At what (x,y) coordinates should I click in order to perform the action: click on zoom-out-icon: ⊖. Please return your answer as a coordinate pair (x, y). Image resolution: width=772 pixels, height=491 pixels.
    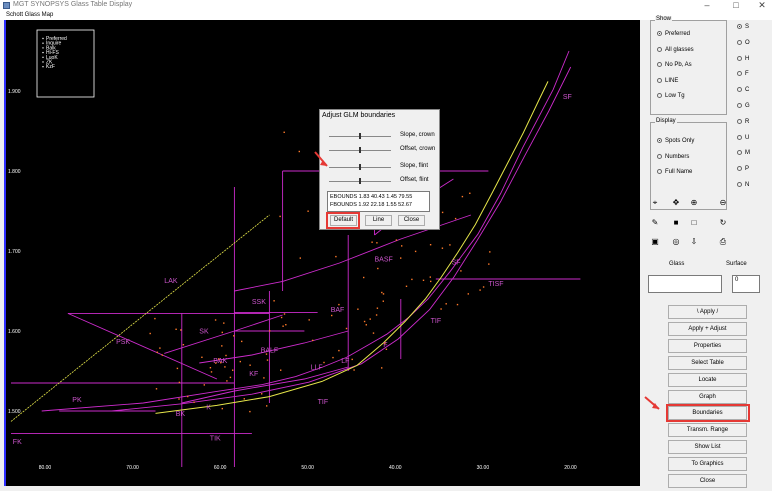
    Looking at the image, I should click on (723, 203).